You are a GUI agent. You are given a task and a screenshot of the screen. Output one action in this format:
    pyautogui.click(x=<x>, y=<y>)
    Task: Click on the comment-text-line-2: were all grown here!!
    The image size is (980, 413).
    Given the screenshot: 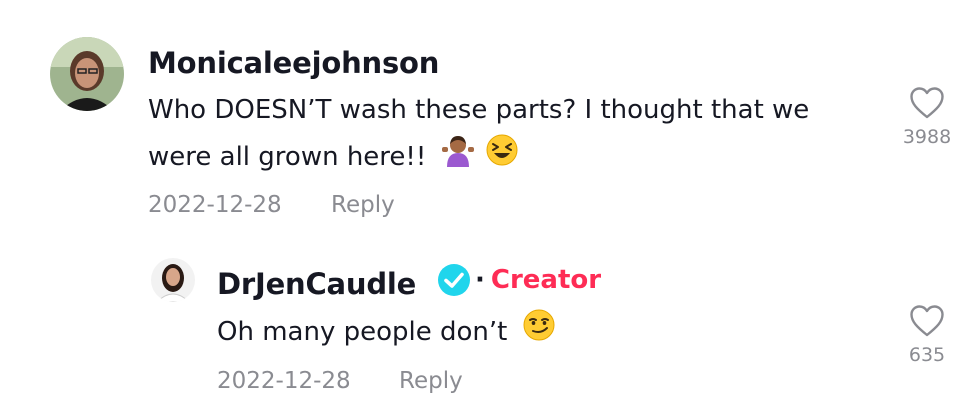 What is the action you would take?
    pyautogui.click(x=287, y=157)
    